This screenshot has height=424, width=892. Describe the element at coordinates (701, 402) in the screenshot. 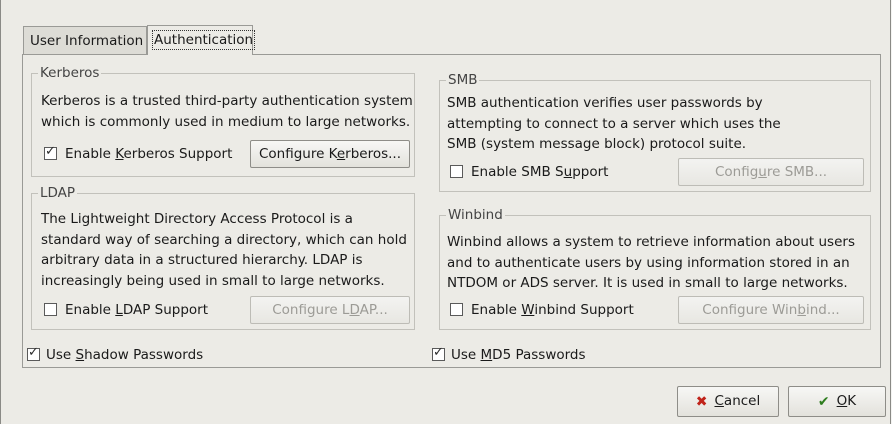

I see `cancel-icon: ✖` at that location.